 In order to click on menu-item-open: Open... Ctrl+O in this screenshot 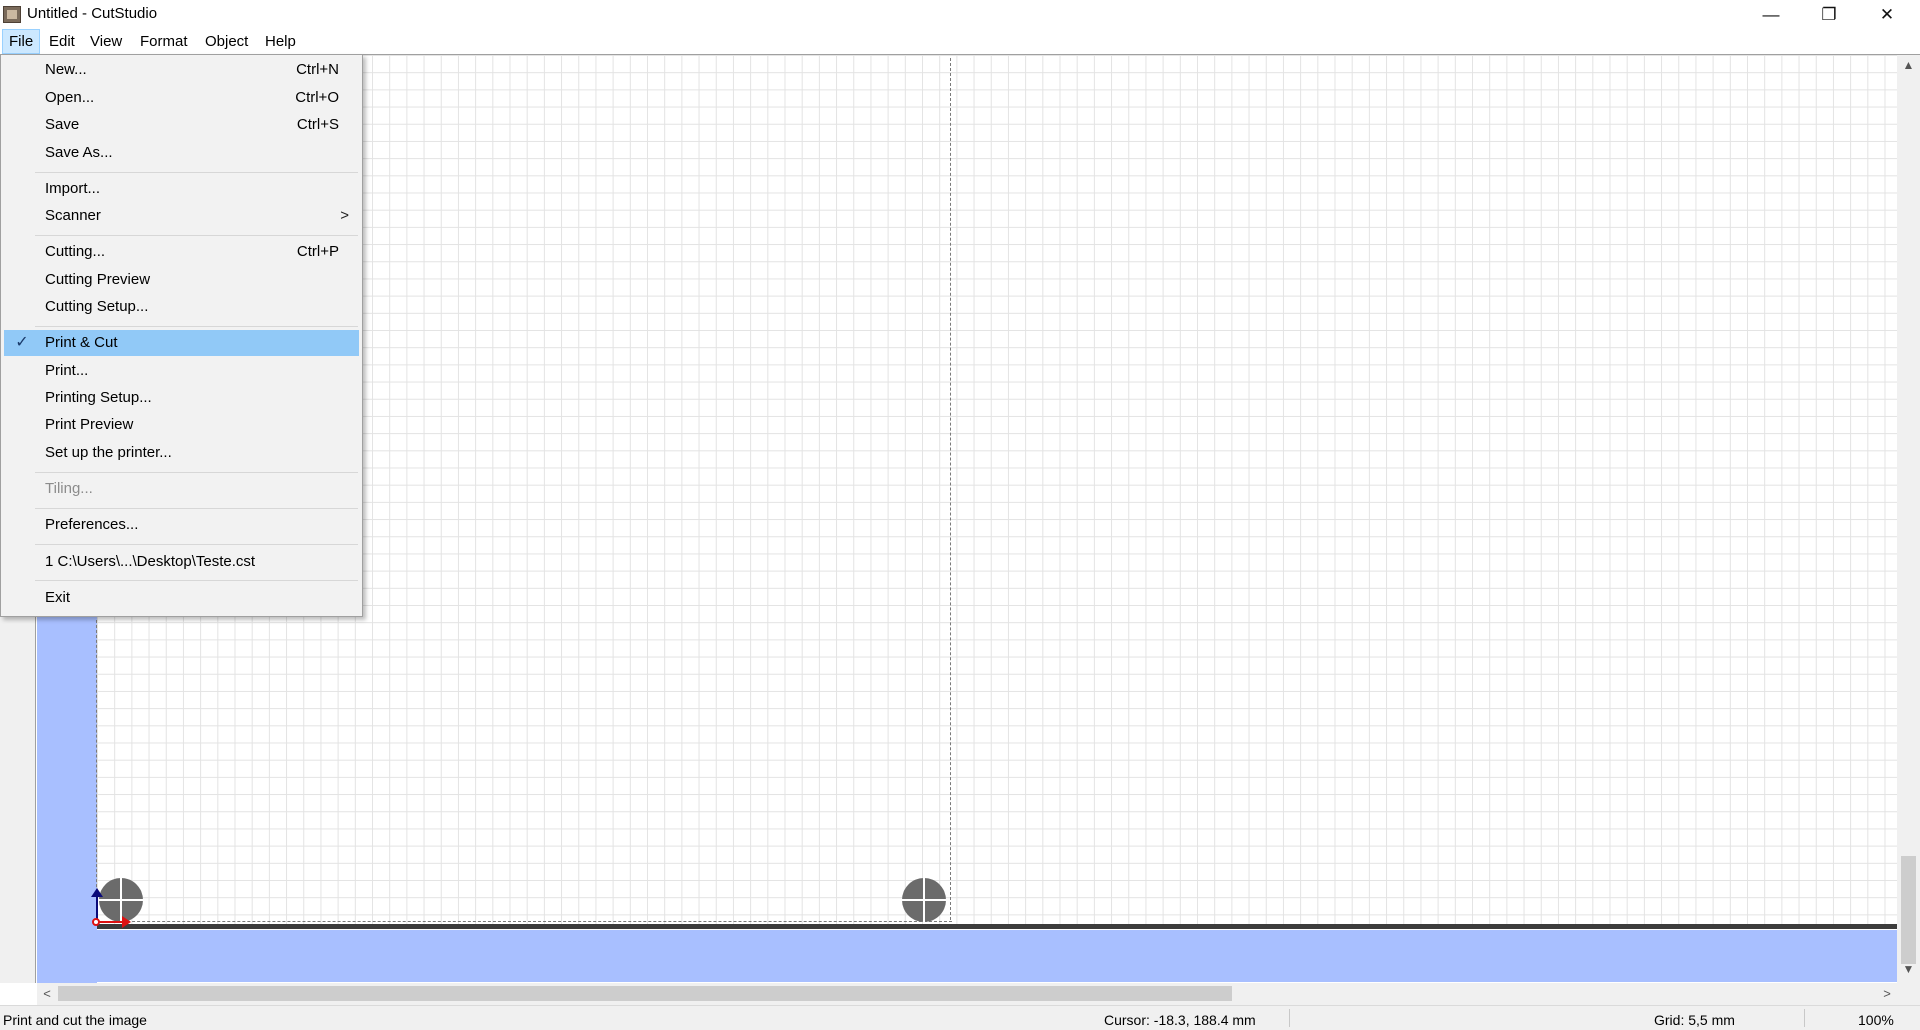, I will do `click(181, 98)`.